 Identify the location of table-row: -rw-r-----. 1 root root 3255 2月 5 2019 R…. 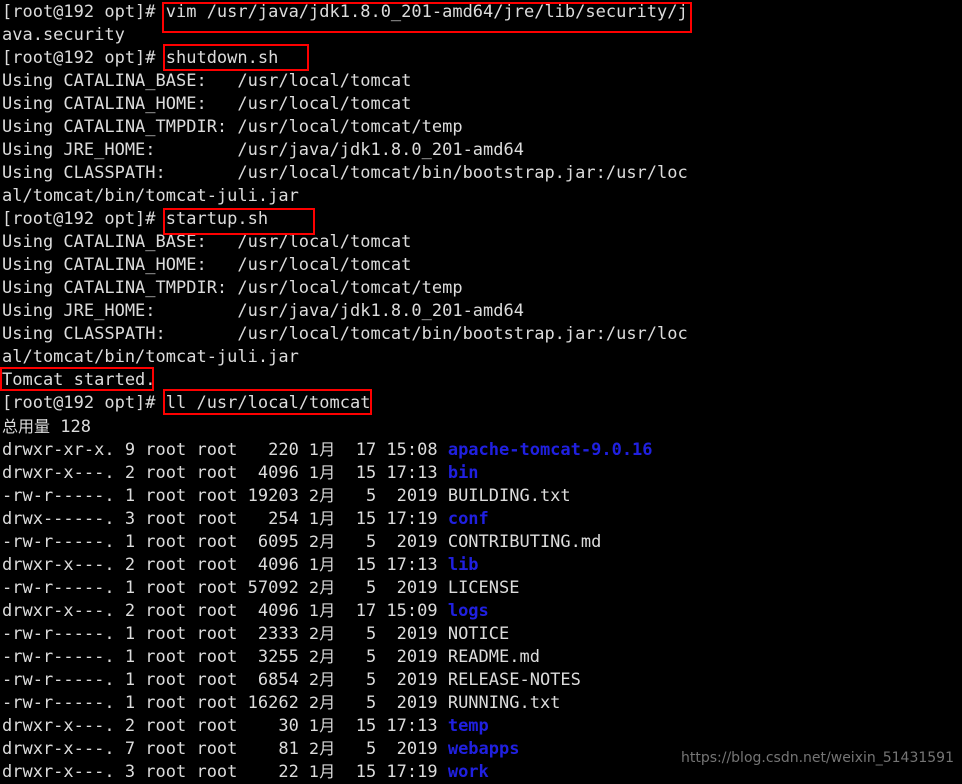
(271, 656).